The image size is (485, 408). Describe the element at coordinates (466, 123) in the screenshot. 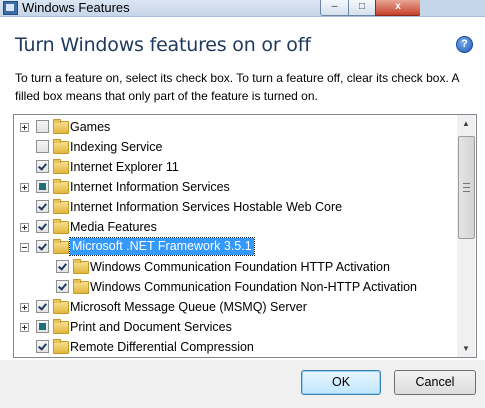

I see `scroll-up-button: ▲` at that location.